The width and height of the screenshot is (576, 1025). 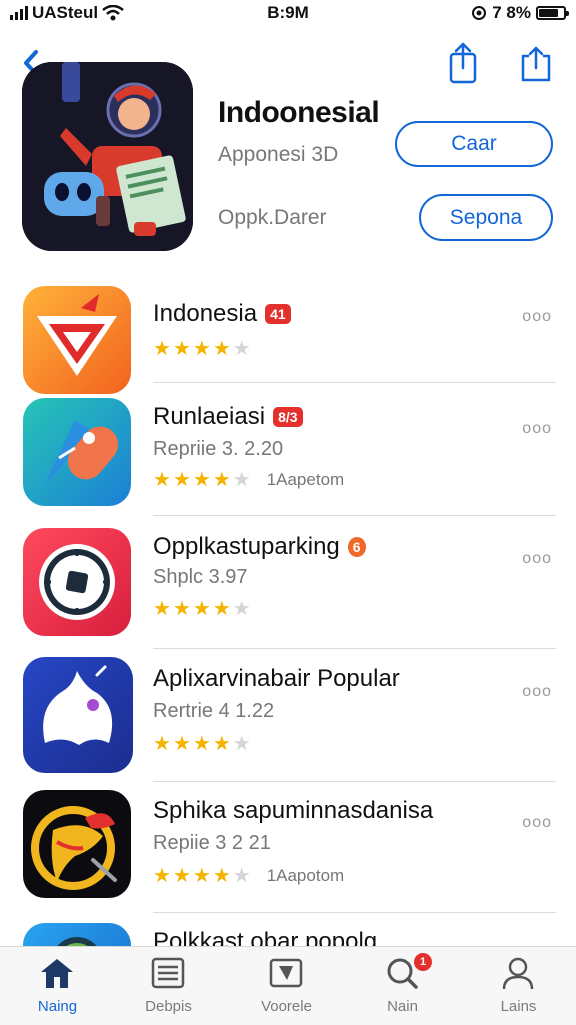 I want to click on app-name: Polkkast obar popolg, so click(x=265, y=937).